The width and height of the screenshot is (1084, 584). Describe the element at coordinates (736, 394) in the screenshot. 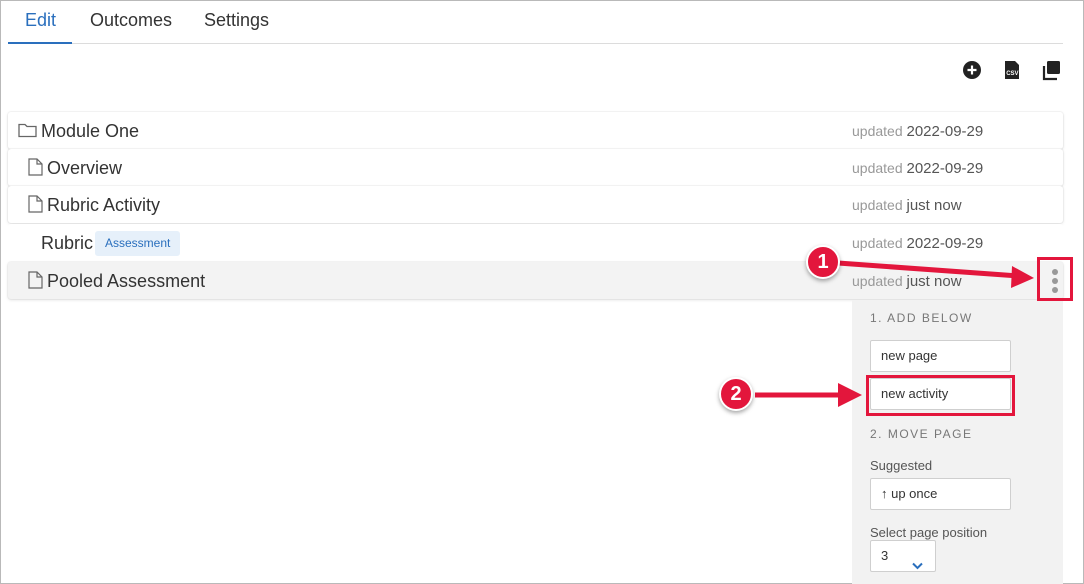

I see `callout-two: 2` at that location.